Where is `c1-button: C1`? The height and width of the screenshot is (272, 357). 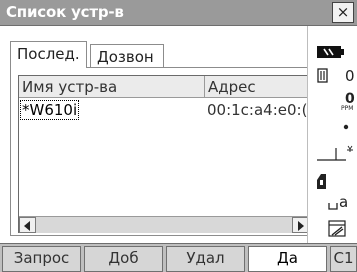
c1-button: C1 is located at coordinates (343, 259).